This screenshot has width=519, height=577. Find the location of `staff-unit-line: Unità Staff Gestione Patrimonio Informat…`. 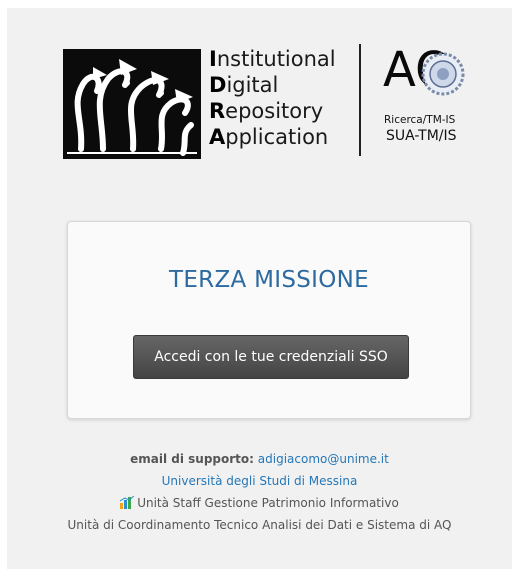

staff-unit-line: Unità Staff Gestione Patrimonio Informat… is located at coordinates (259, 503).